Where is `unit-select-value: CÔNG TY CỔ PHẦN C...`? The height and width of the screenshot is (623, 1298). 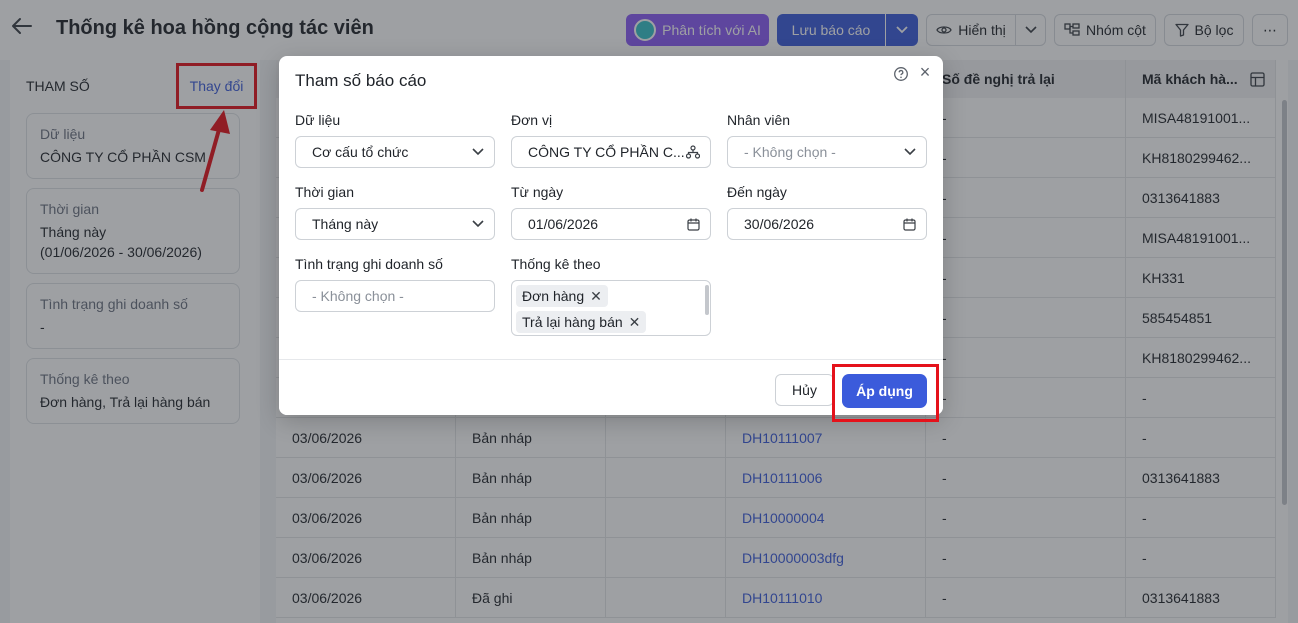
unit-select-value: CÔNG TY CỔ PHẦN C... is located at coordinates (606, 152).